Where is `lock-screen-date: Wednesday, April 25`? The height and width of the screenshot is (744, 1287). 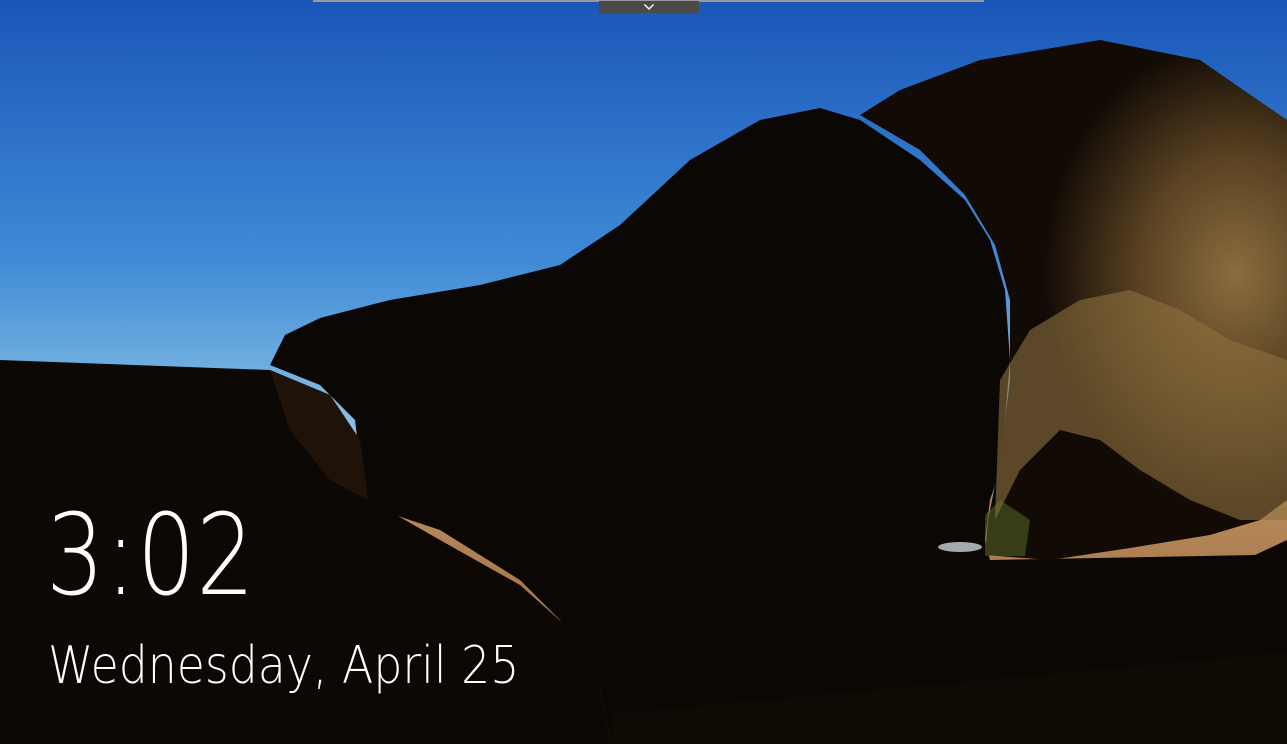
lock-screen-date: Wednesday, April 25 is located at coordinates (284, 666).